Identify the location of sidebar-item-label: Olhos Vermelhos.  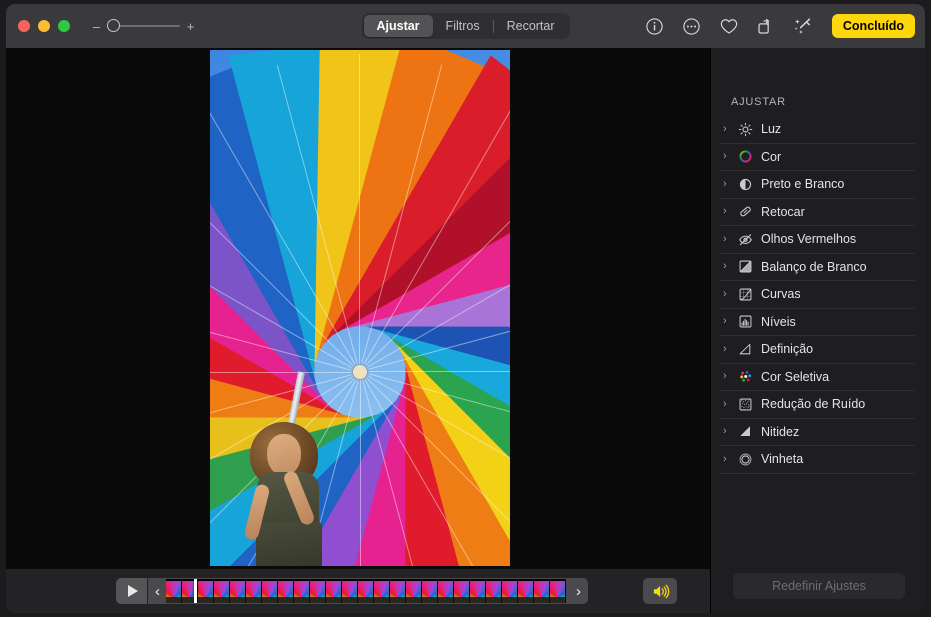
(809, 239).